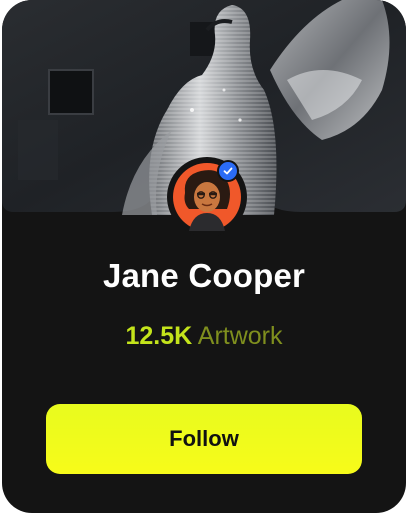 The image size is (408, 514). I want to click on artwork-stats: 12.5K Artwork, so click(204, 336).